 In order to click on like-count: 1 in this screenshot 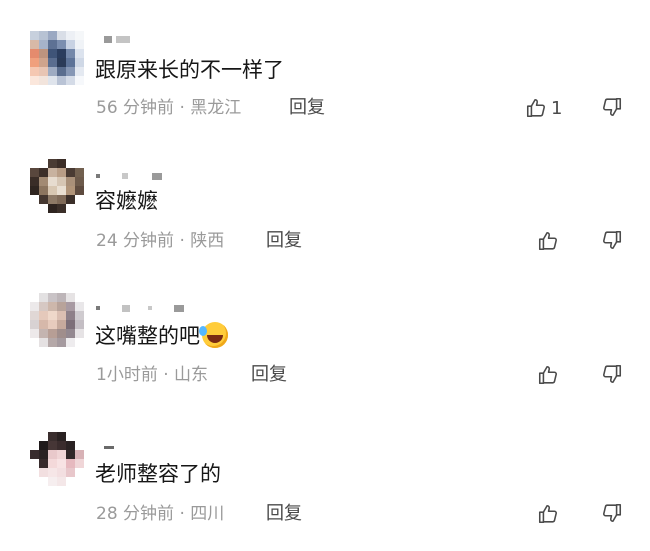, I will do `click(557, 108)`.